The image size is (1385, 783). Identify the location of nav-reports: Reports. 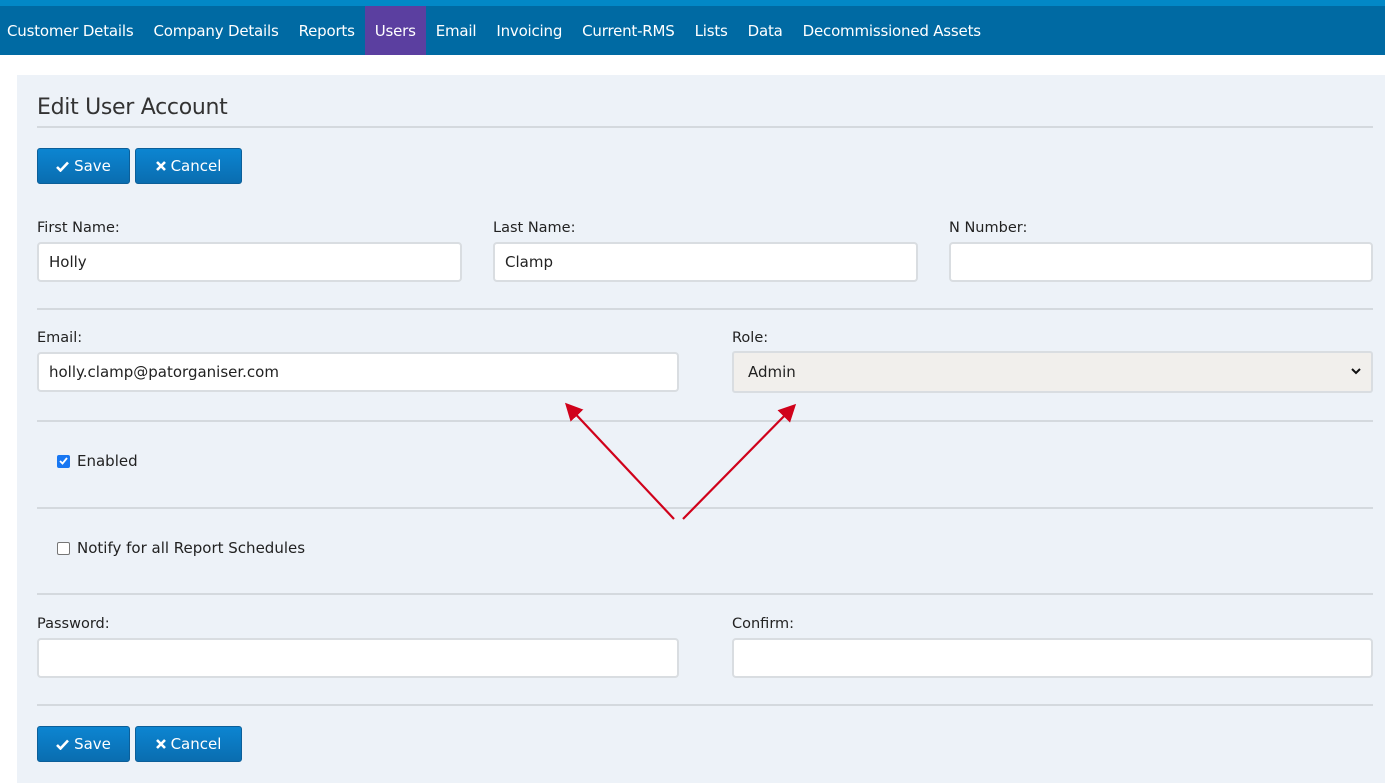
(327, 30).